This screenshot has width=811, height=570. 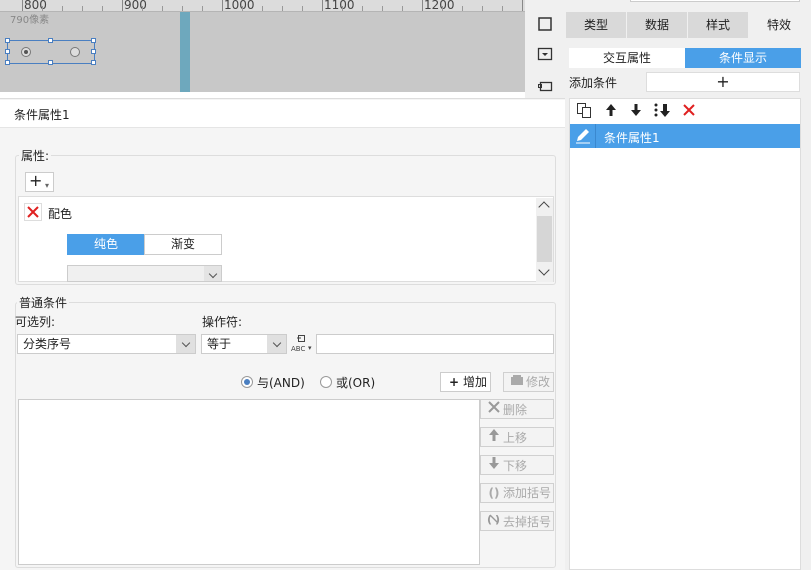 What do you see at coordinates (60, 214) in the screenshot?
I see `attribute-name: 配色` at bounding box center [60, 214].